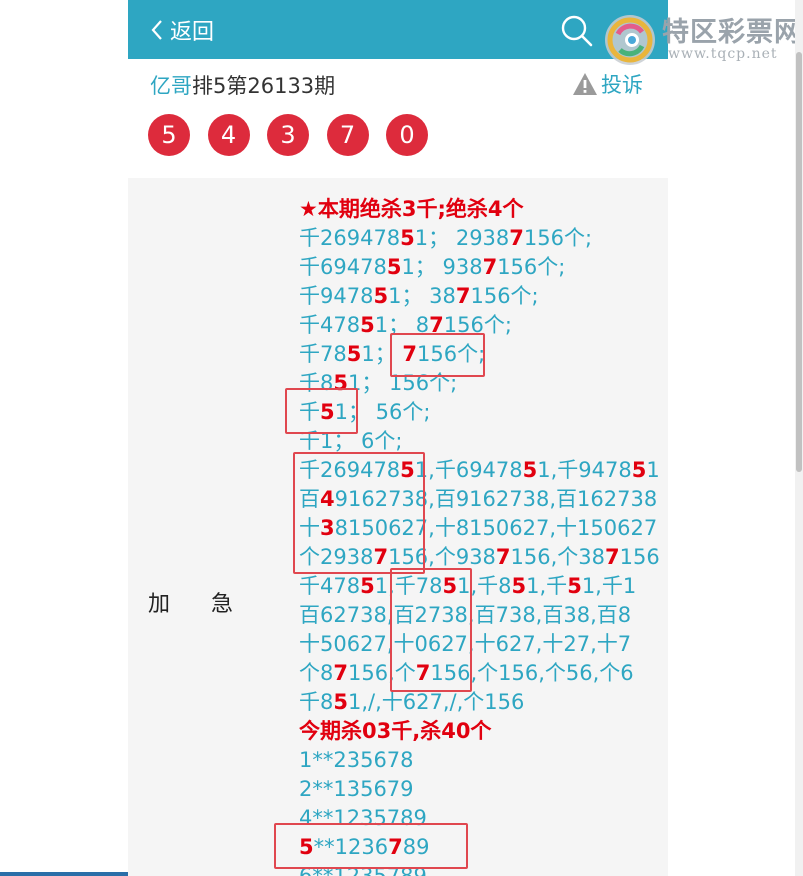  I want to click on line-text: 1； 938, so click(442, 267).